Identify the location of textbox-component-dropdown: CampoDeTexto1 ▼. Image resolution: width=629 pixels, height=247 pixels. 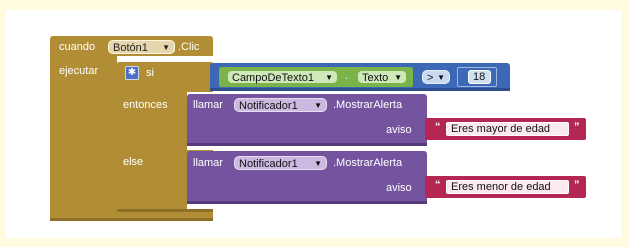
(282, 77).